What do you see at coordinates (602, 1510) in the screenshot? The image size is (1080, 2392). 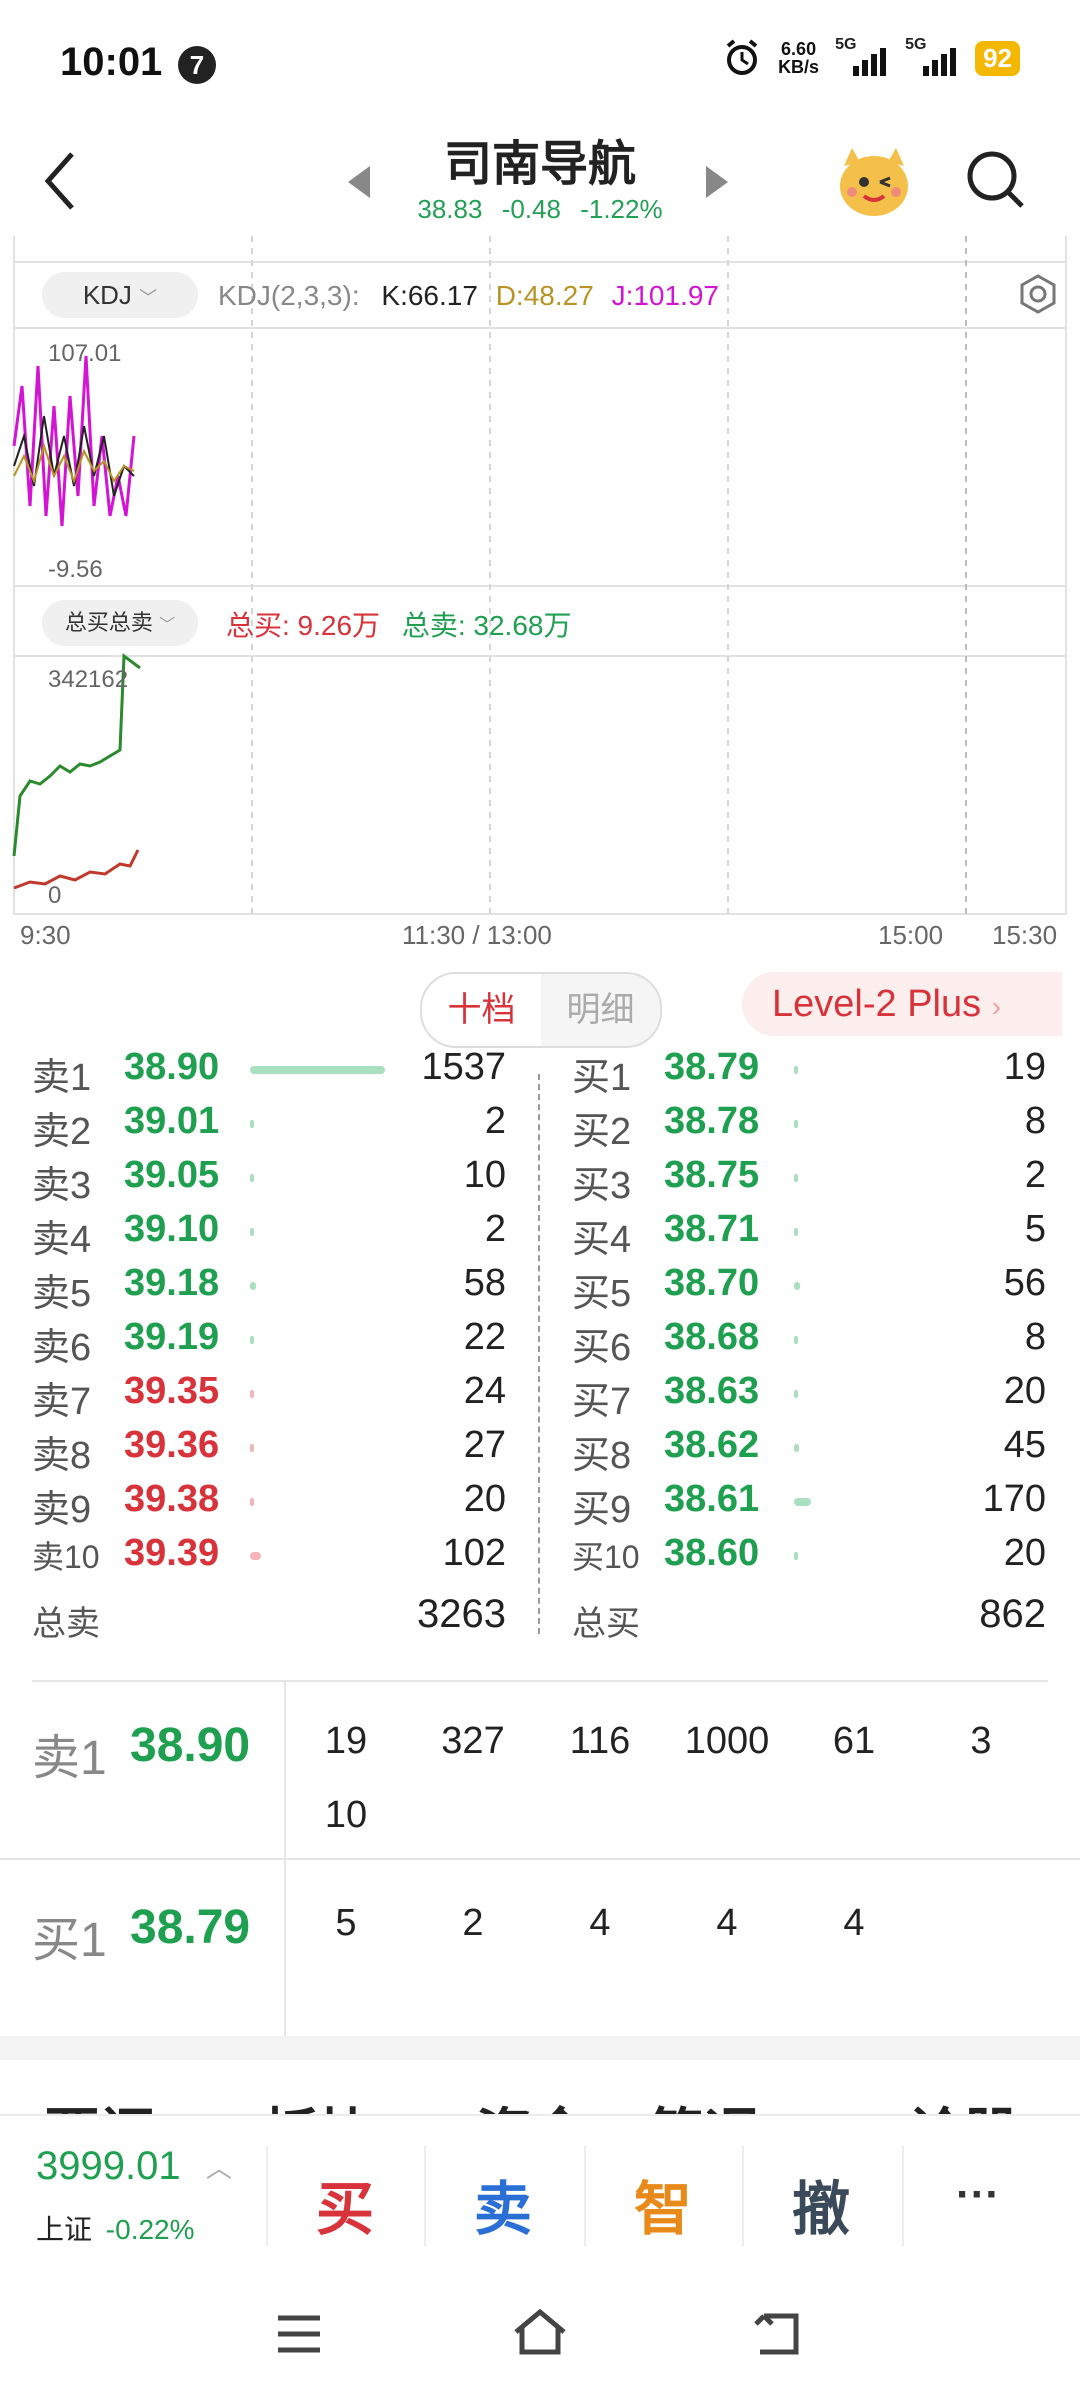 I see `buy-level-label: 买9` at bounding box center [602, 1510].